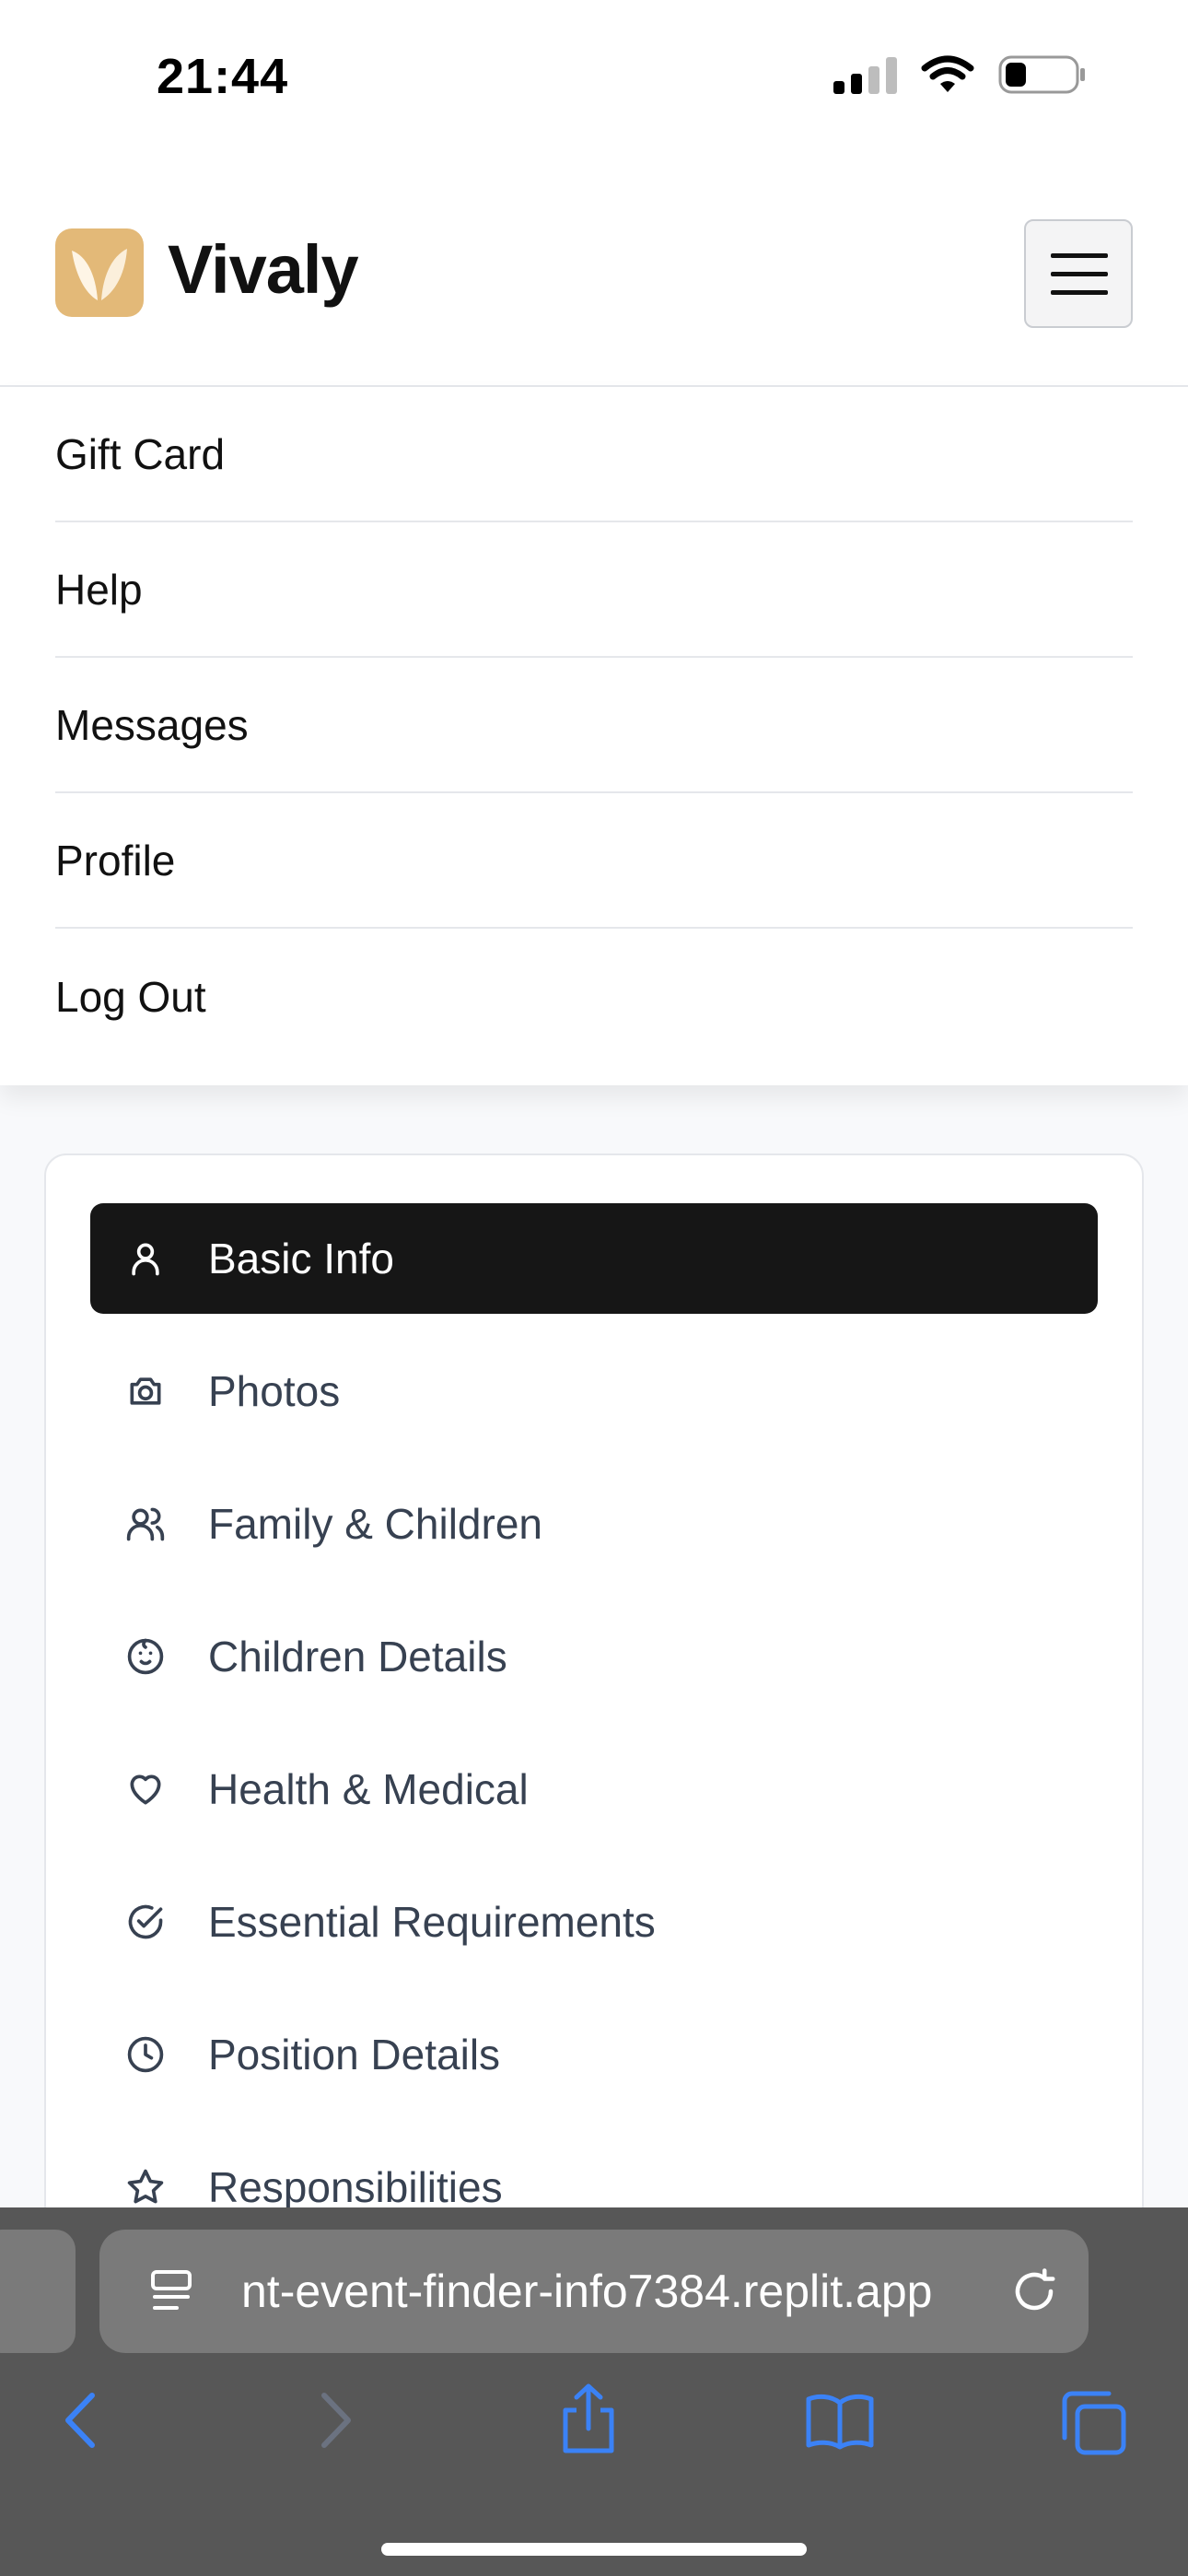 This screenshot has height=2576, width=1188. Describe the element at coordinates (145, 1258) in the screenshot. I see `user-icon` at that location.